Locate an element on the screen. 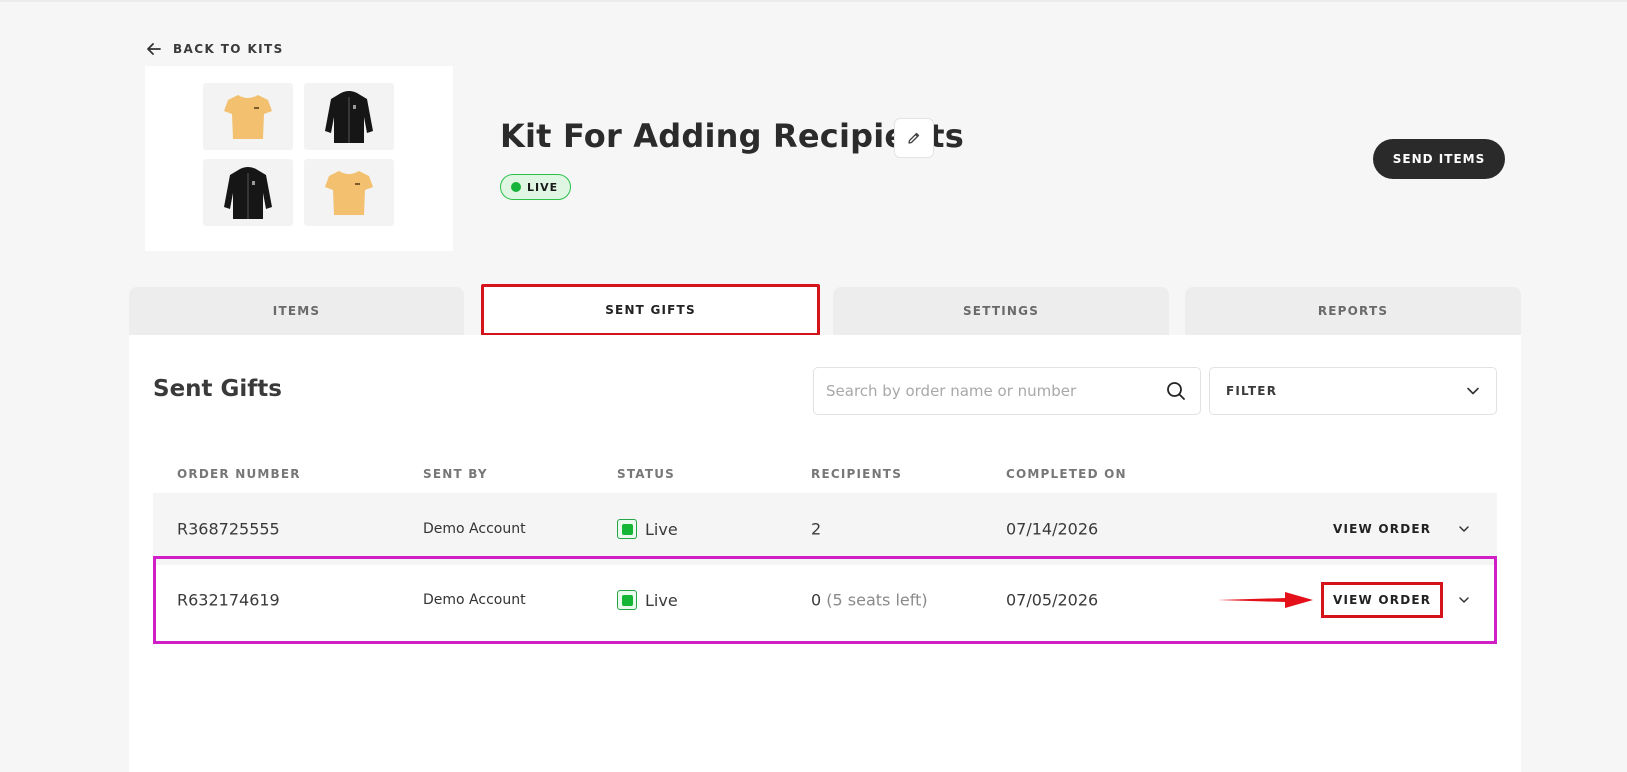 The height and width of the screenshot is (772, 1627). send-items-button: SEND ITEMS is located at coordinates (1439, 159).